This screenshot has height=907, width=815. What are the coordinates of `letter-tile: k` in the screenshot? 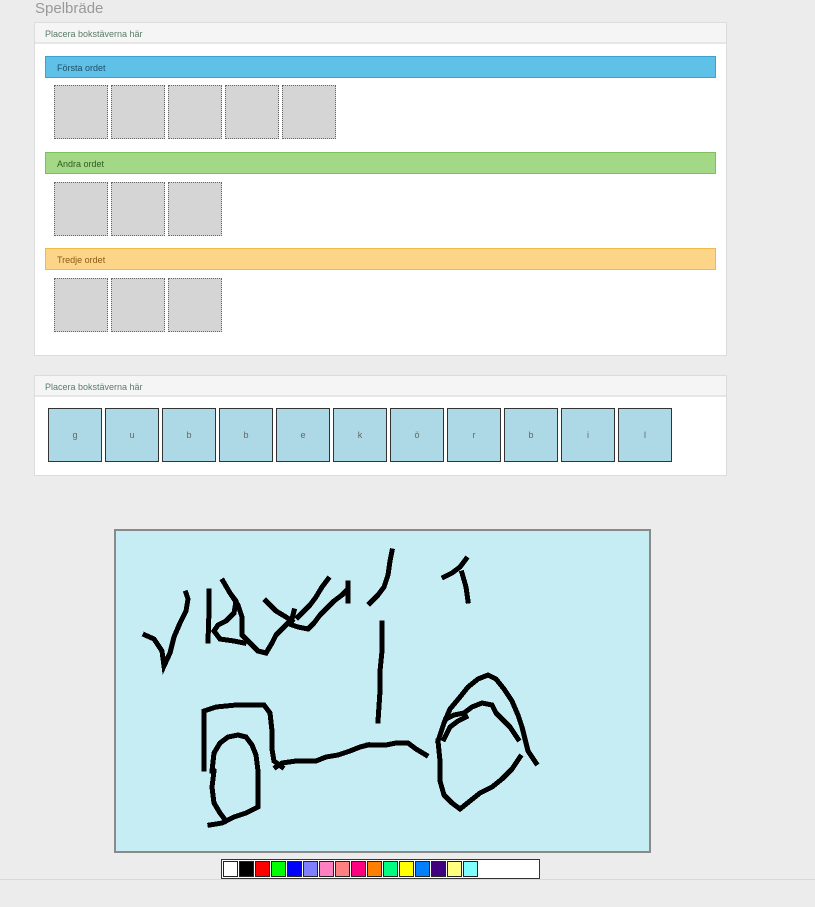 It's located at (360, 435).